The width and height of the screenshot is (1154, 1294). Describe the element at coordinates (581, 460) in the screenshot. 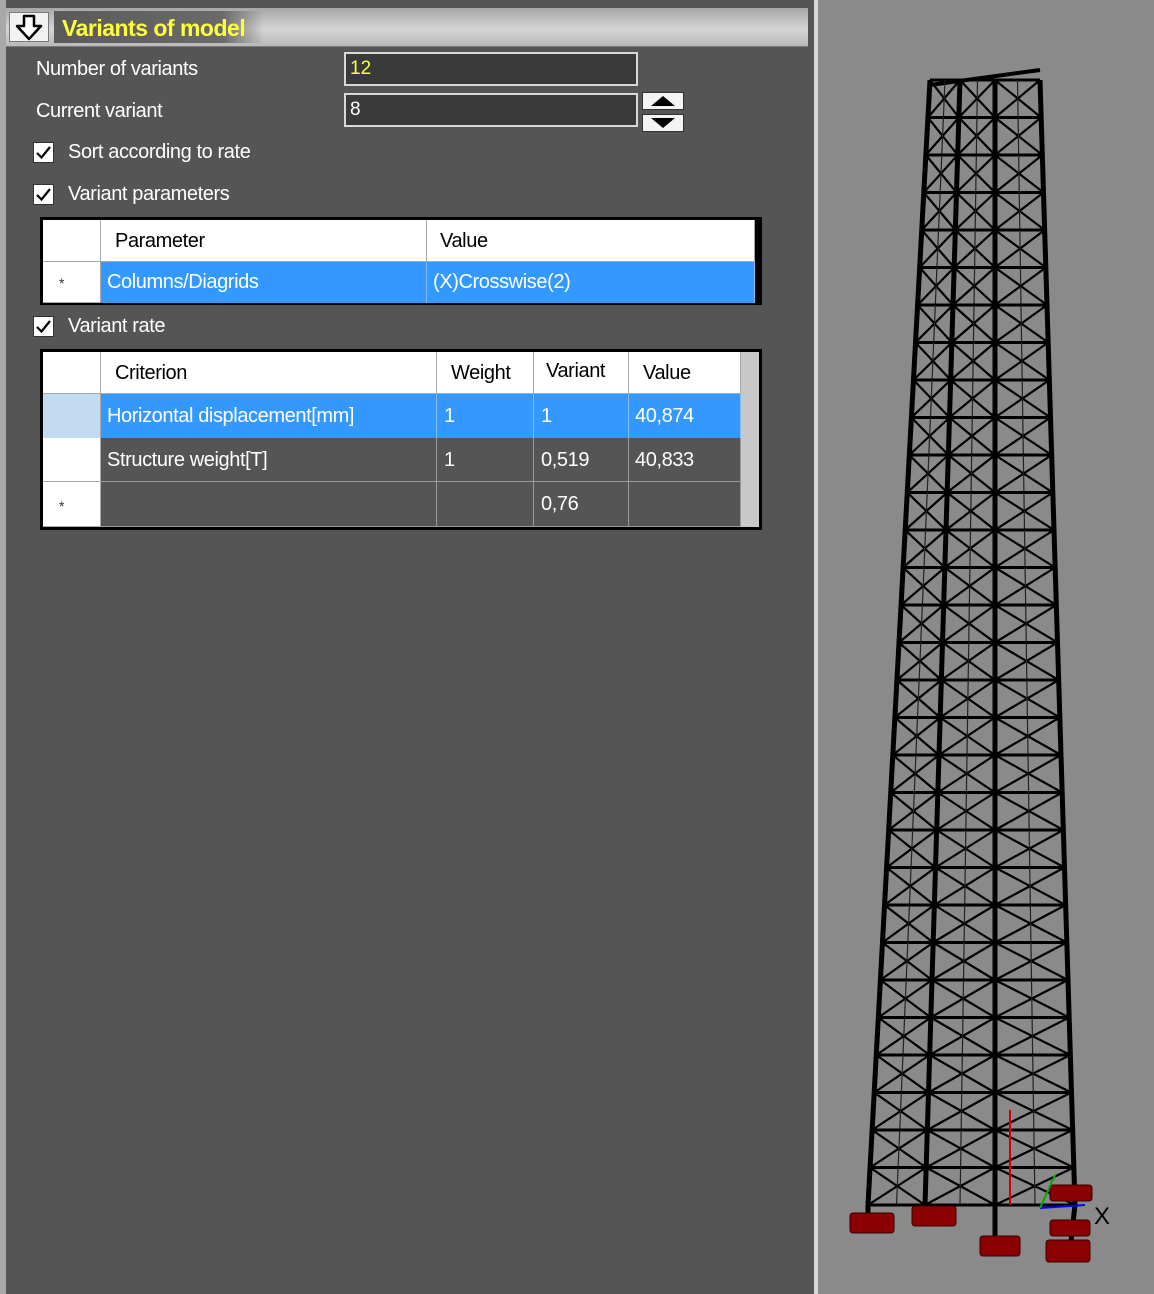

I see `table-cell: 0,519` at that location.